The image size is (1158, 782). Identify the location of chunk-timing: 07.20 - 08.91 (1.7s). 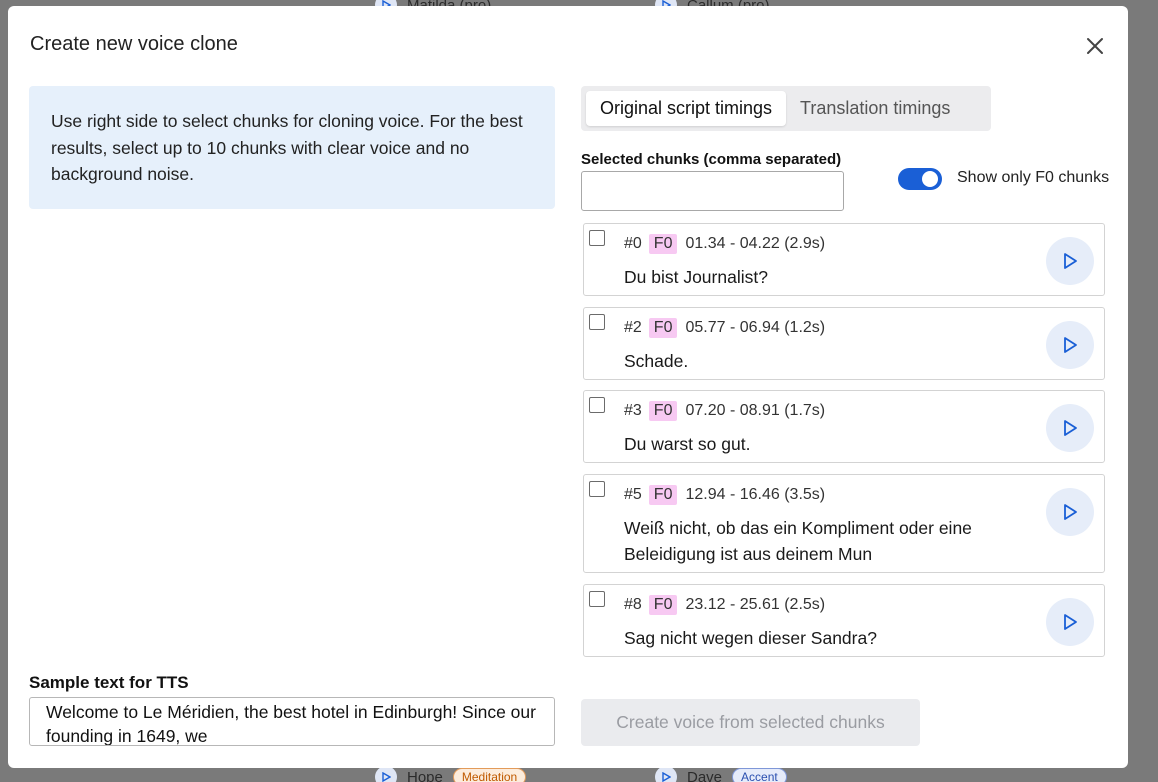
(755, 410).